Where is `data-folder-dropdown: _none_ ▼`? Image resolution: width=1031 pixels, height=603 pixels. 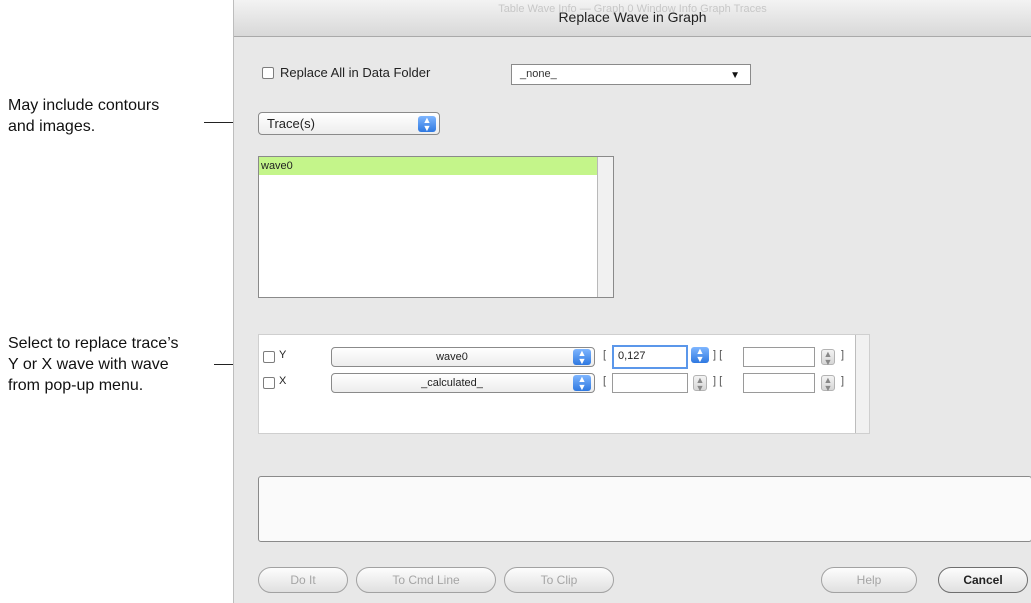
data-folder-dropdown: _none_ ▼ is located at coordinates (631, 74).